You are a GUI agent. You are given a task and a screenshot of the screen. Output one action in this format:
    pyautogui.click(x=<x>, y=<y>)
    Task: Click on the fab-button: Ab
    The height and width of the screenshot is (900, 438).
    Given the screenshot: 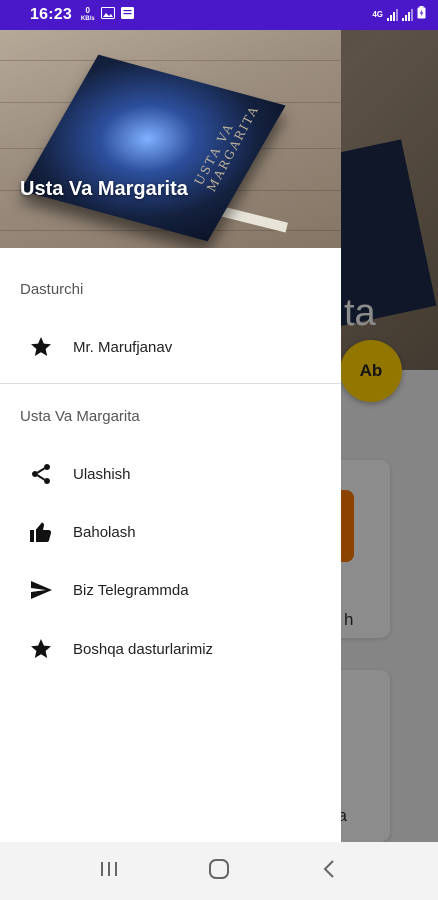 What is the action you would take?
    pyautogui.click(x=371, y=371)
    